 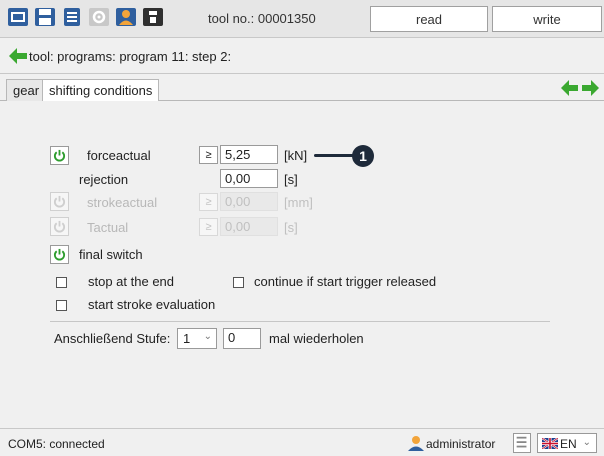 I want to click on start-stroke-eval-label: start stroke evaluation, so click(x=152, y=304).